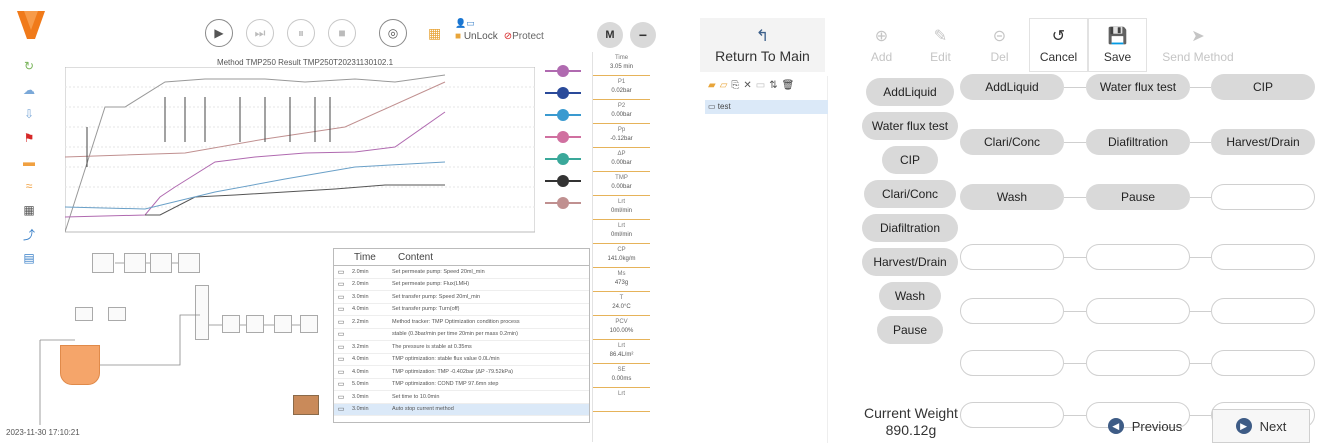 The width and height of the screenshot is (1319, 443). Describe the element at coordinates (29, 210) in the screenshot. I see `grid-icon: ▦` at that location.